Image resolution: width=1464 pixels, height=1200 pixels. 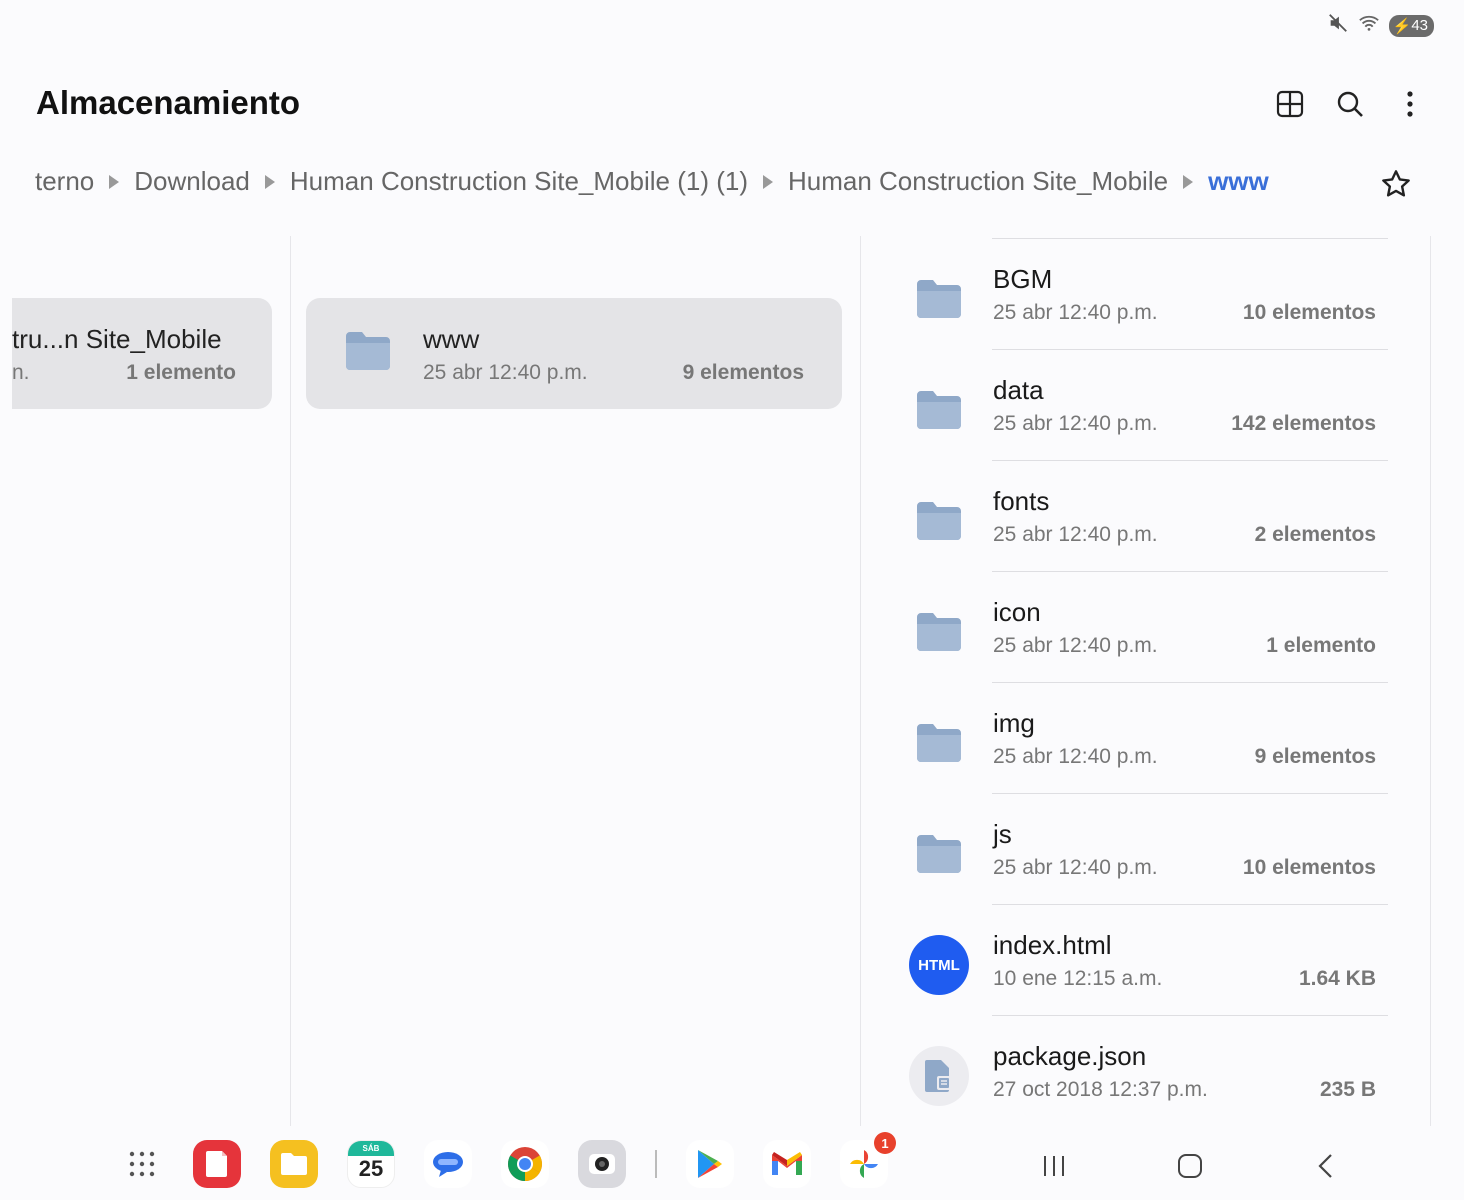 I want to click on file-date: 10 ene 12:15 a.m., so click(x=1078, y=978).